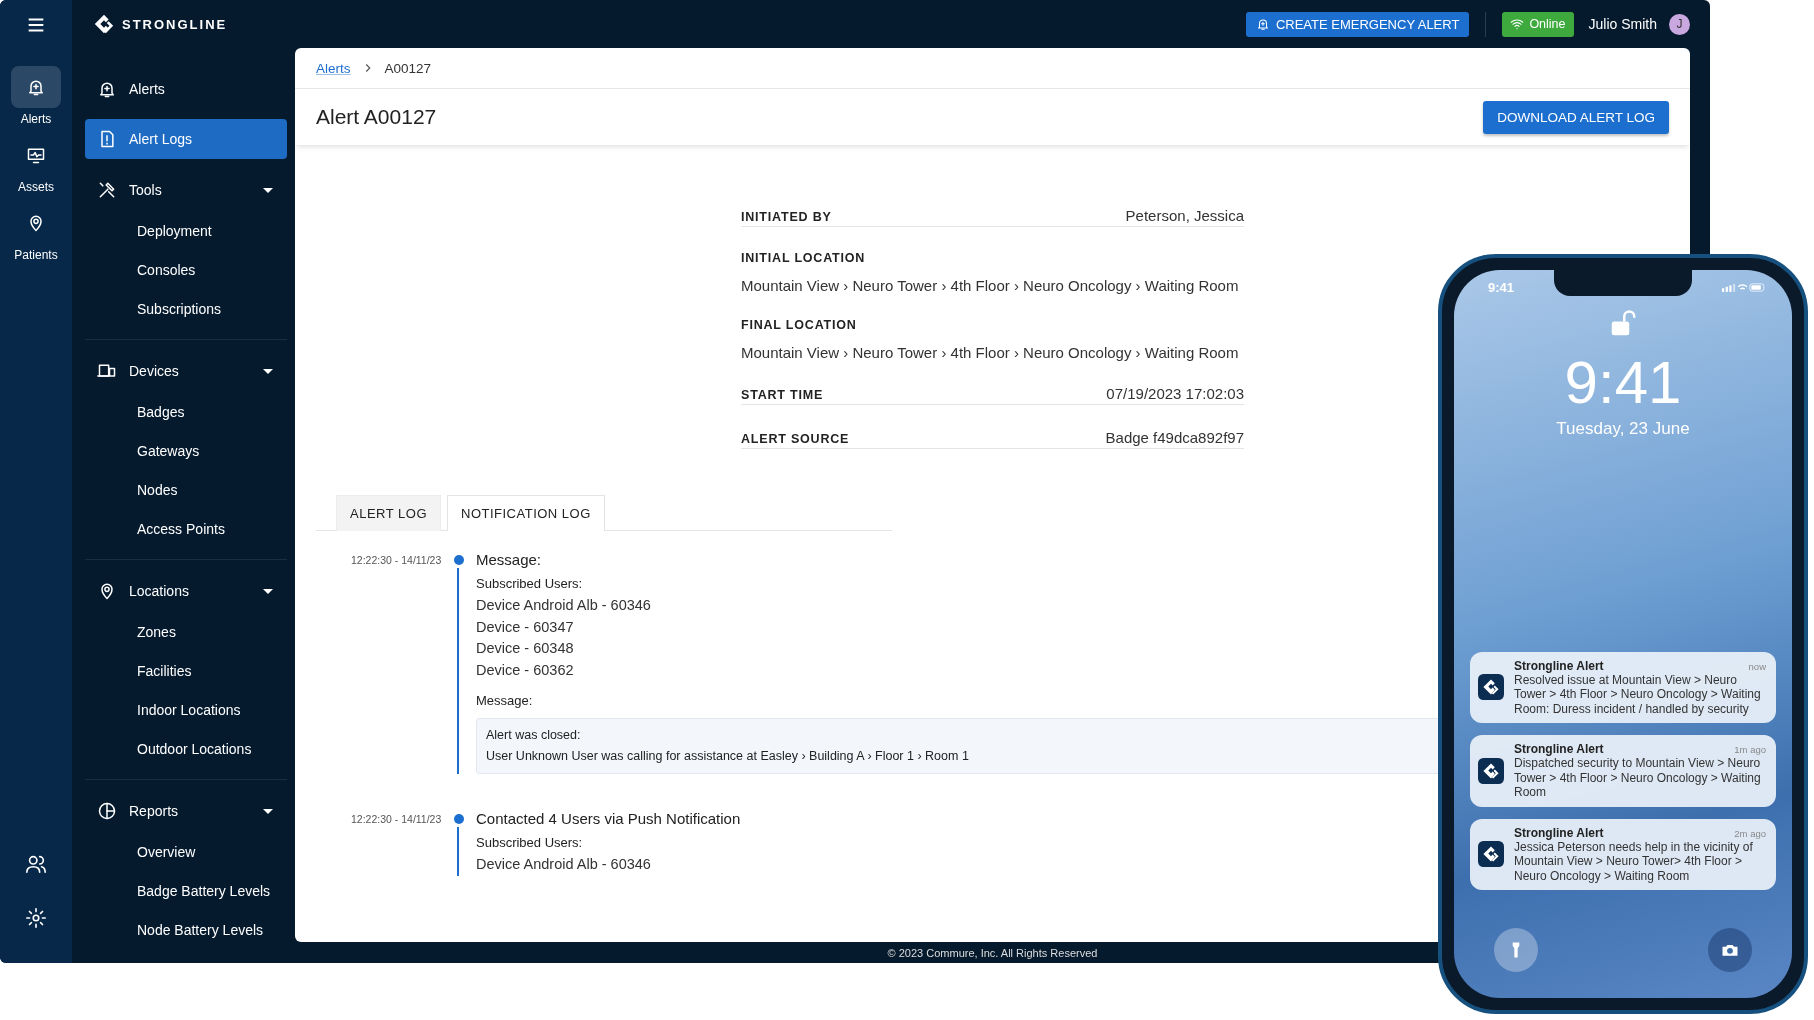  I want to click on notification-time: 2m ago, so click(1750, 833).